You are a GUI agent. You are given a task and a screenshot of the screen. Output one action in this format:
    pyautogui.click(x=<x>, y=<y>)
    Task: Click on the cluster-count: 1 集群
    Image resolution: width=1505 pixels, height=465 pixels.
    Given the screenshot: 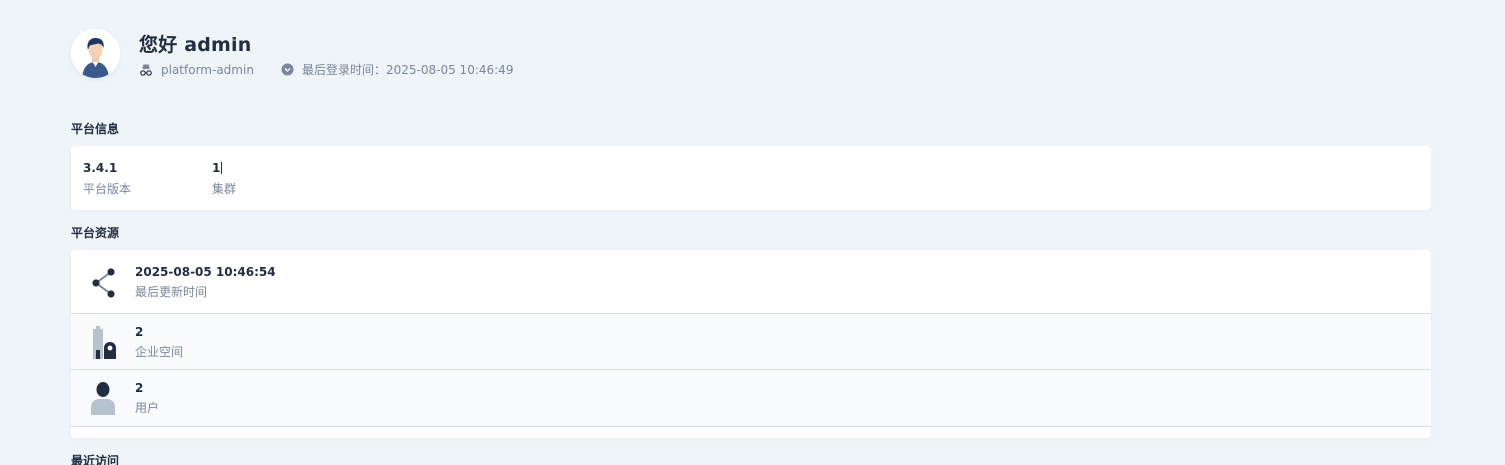 What is the action you would take?
    pyautogui.click(x=224, y=178)
    